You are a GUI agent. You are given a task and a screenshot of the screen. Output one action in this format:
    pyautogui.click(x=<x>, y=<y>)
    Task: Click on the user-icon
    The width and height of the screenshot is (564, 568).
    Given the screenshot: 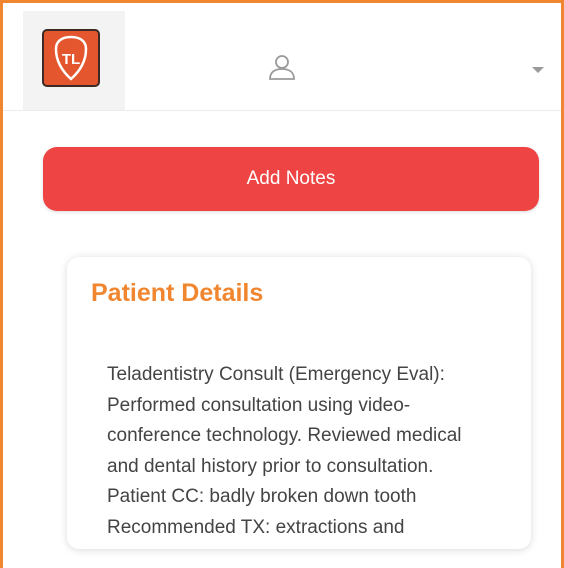 What is the action you would take?
    pyautogui.click(x=282, y=67)
    